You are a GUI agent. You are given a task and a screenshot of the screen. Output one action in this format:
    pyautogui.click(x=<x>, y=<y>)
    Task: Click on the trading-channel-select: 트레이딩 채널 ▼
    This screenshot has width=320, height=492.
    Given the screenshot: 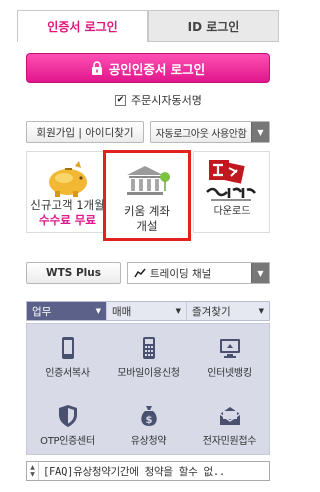 What is the action you would take?
    pyautogui.click(x=198, y=273)
    